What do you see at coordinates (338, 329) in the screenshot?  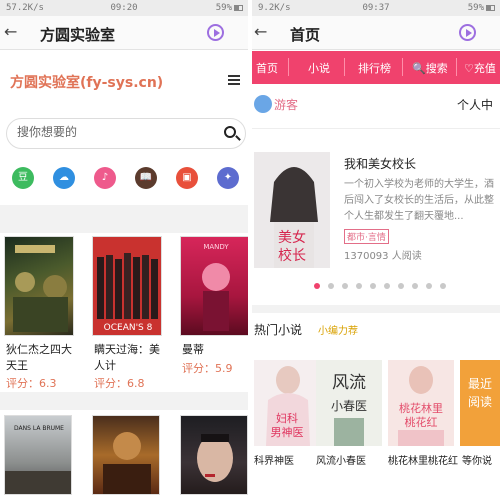 I see `recommend-label: 小编力荐` at bounding box center [338, 329].